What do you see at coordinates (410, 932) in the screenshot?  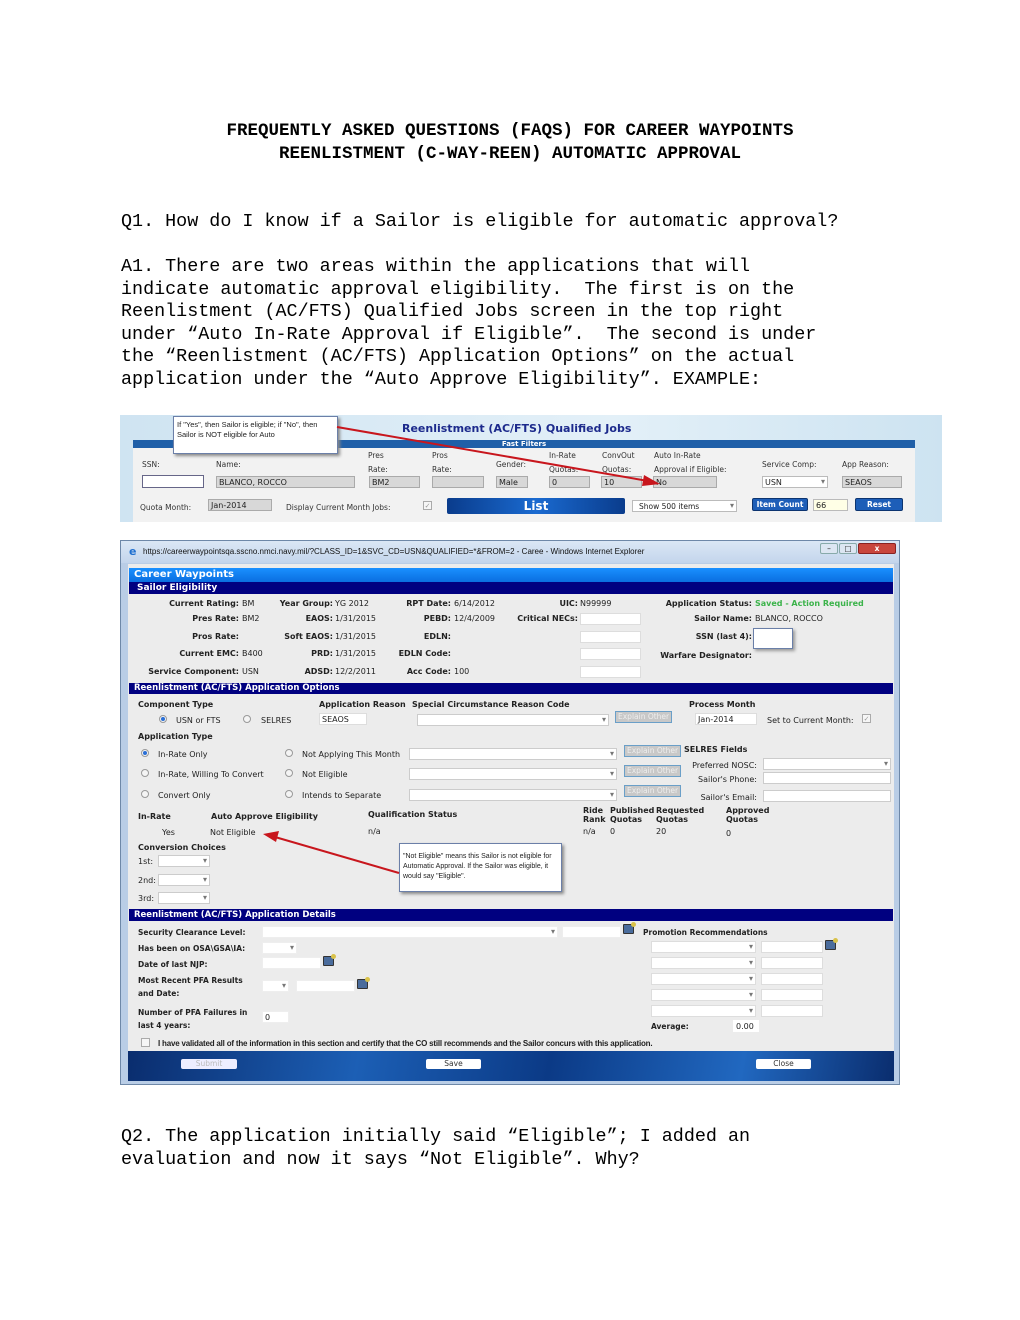 I see `security-clearance-select` at bounding box center [410, 932].